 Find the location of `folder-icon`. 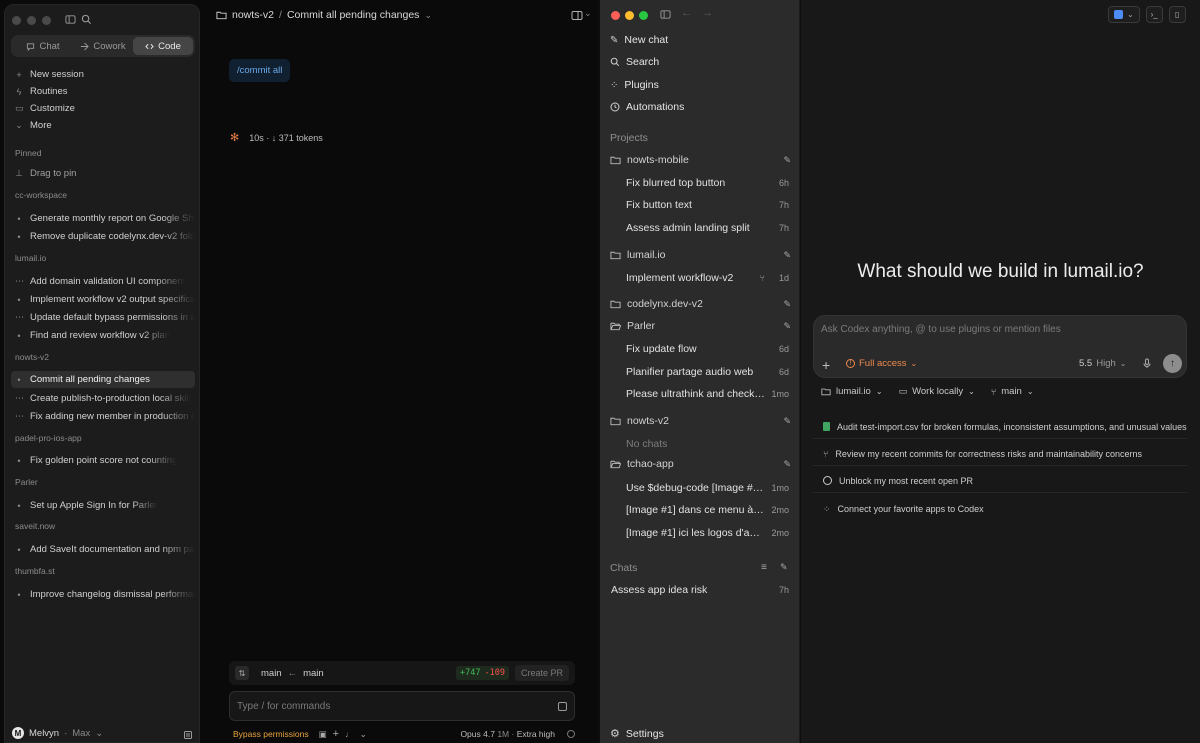

folder-icon is located at coordinates (615, 421).